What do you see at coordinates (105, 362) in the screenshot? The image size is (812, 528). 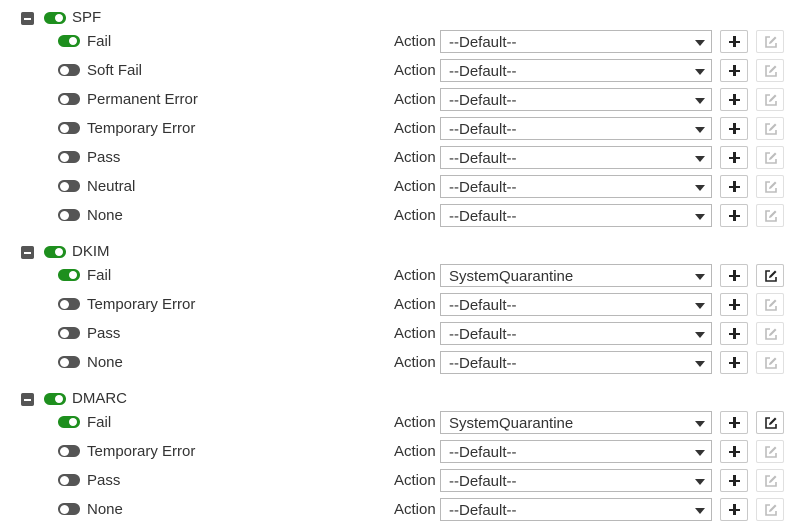 I see `rule-label: None` at bounding box center [105, 362].